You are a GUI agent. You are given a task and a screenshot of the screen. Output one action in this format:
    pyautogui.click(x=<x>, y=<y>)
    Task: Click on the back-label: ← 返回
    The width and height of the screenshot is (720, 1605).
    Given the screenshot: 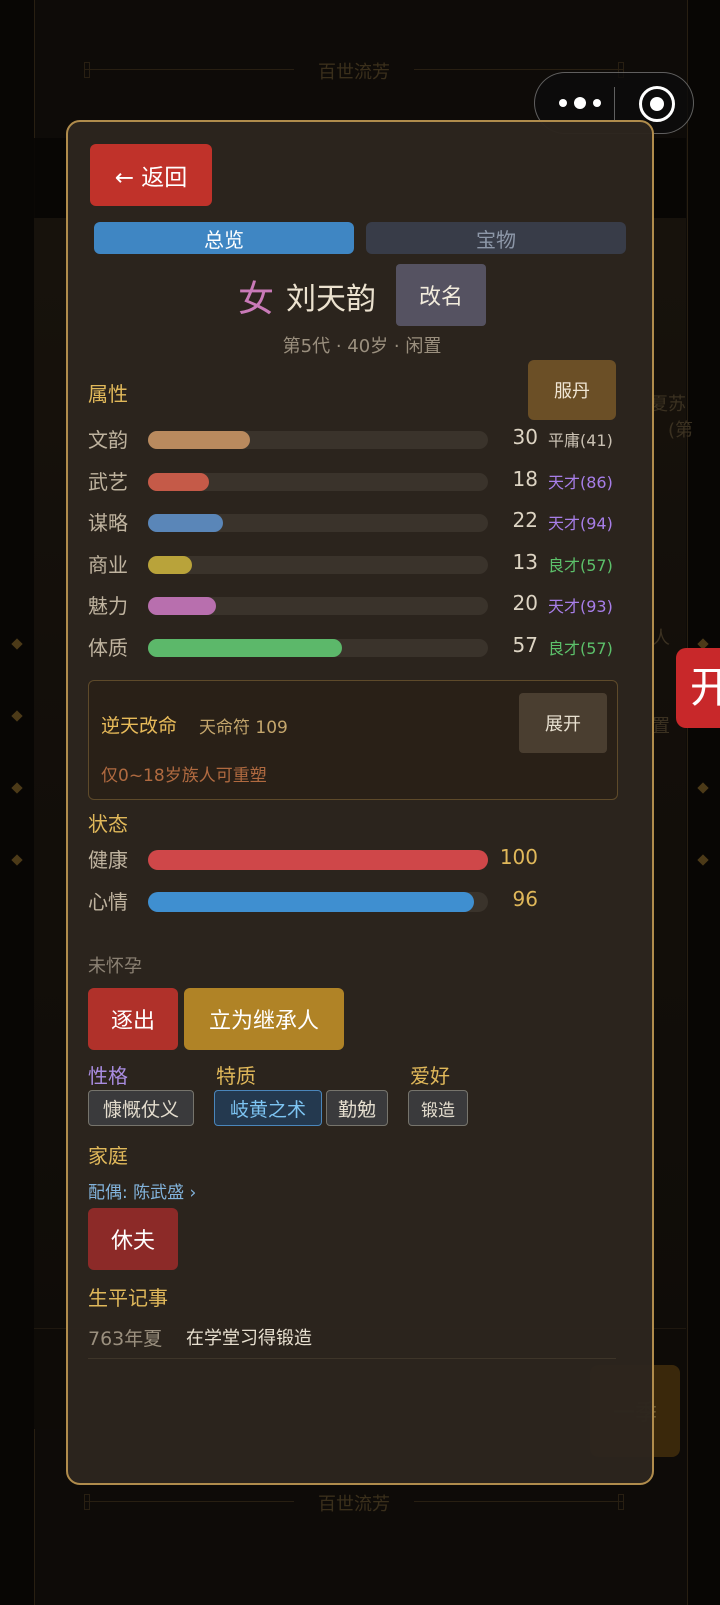 What is the action you would take?
    pyautogui.click(x=151, y=178)
    